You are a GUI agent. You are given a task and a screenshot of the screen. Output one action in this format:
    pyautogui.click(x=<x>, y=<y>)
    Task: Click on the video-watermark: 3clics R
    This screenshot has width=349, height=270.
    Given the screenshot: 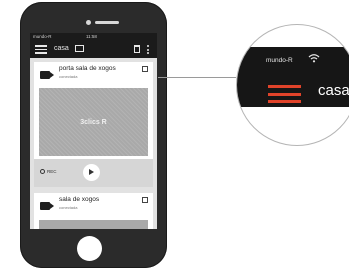 What is the action you would take?
    pyautogui.click(x=93, y=122)
    